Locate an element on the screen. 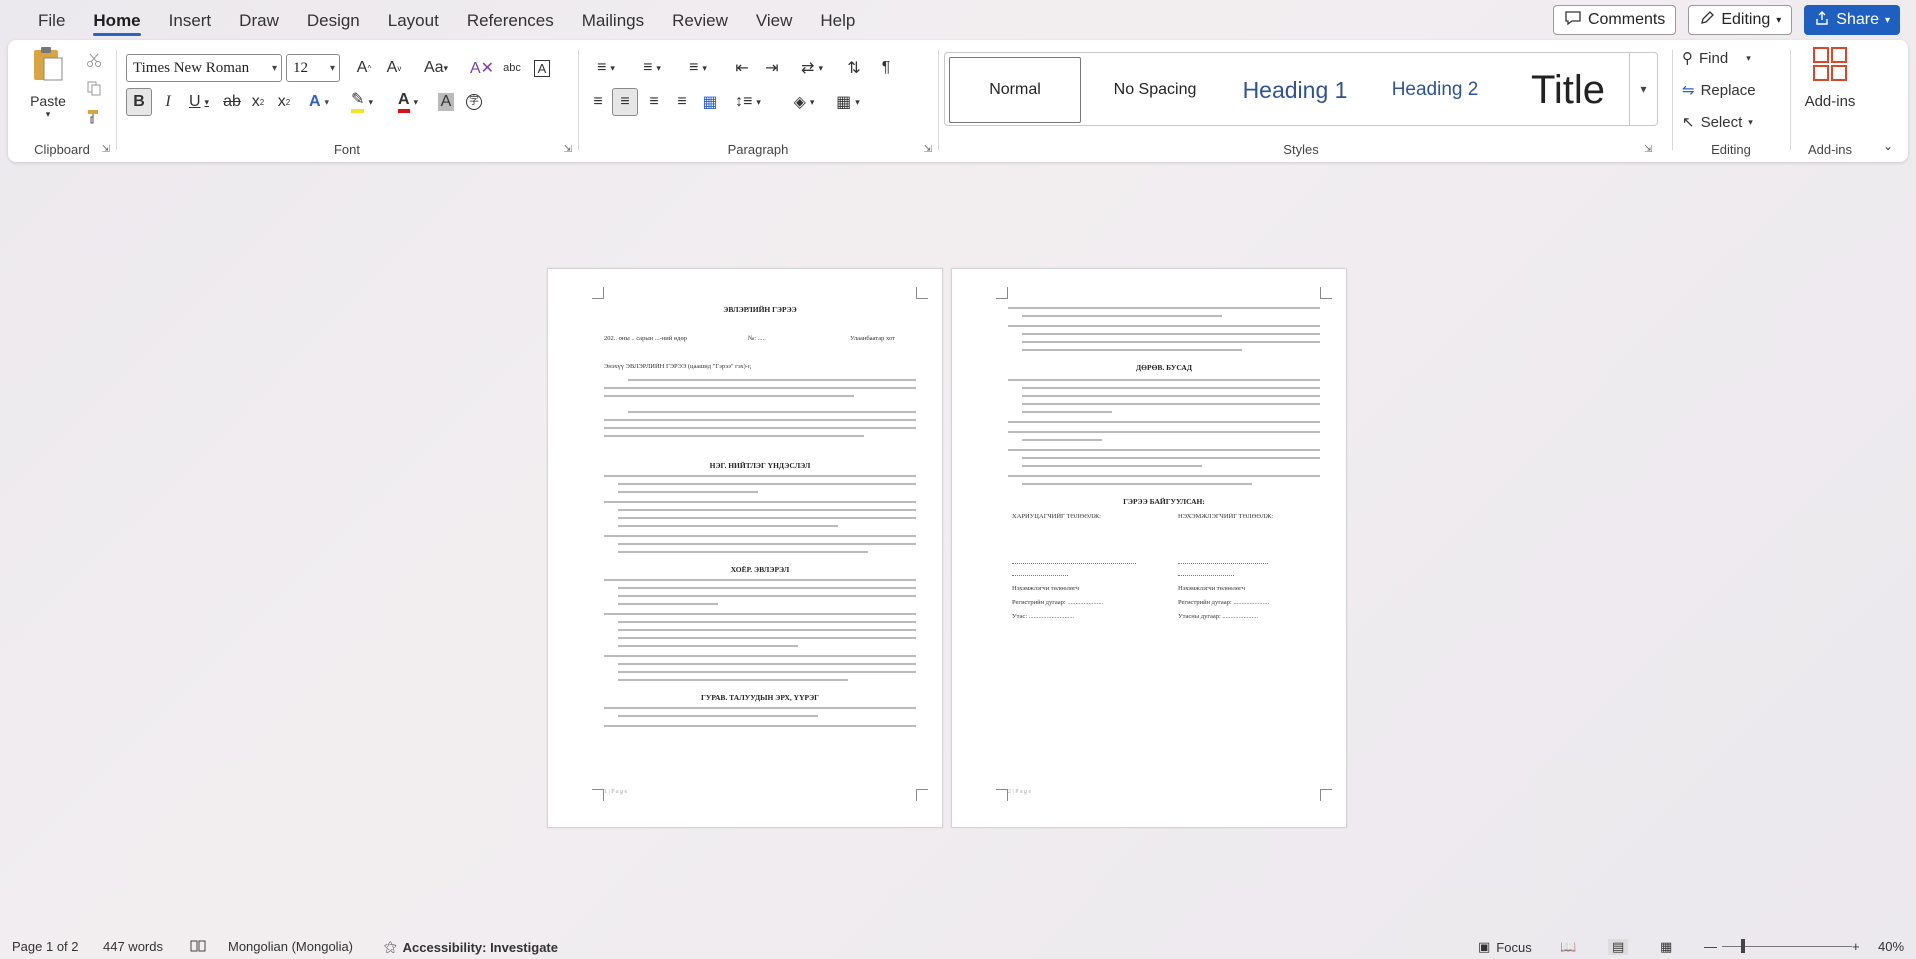 This screenshot has height=959, width=1916. italic-button: I is located at coordinates (168, 102).